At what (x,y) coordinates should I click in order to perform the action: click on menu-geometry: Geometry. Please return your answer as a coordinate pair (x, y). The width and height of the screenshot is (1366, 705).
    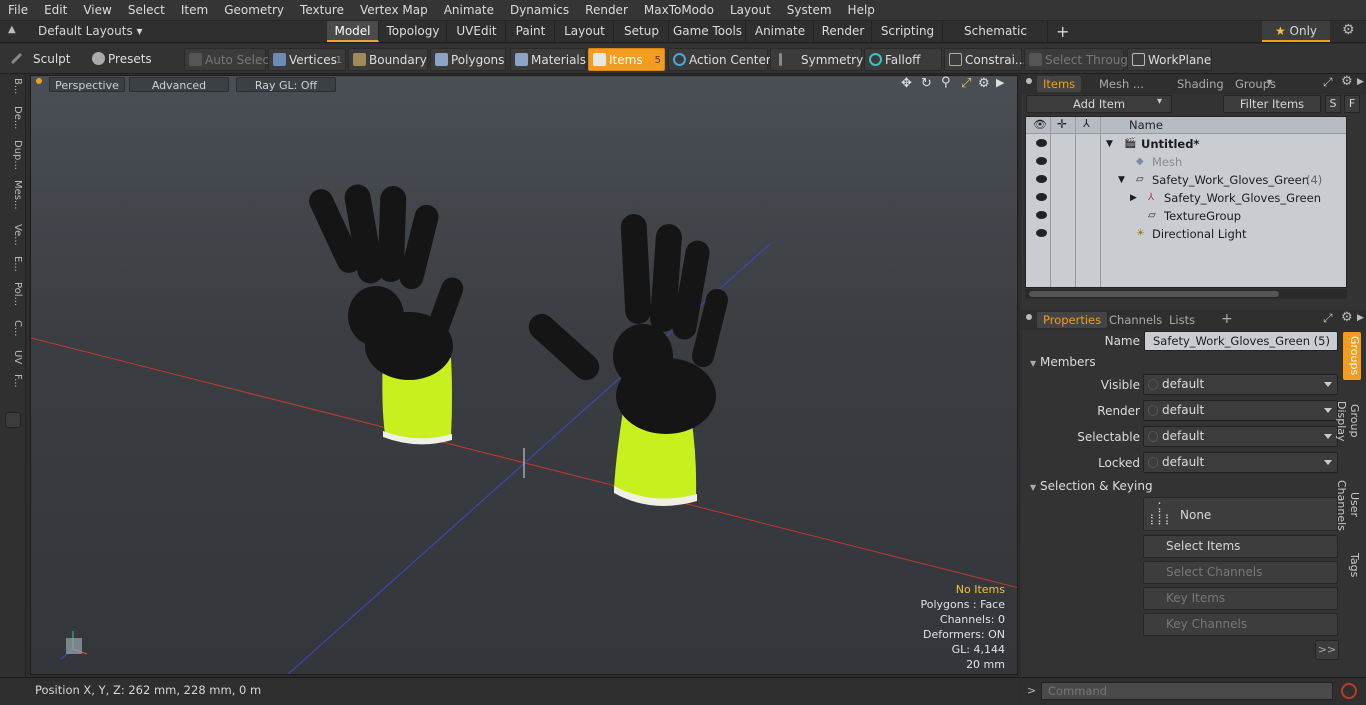
    Looking at the image, I should click on (254, 10).